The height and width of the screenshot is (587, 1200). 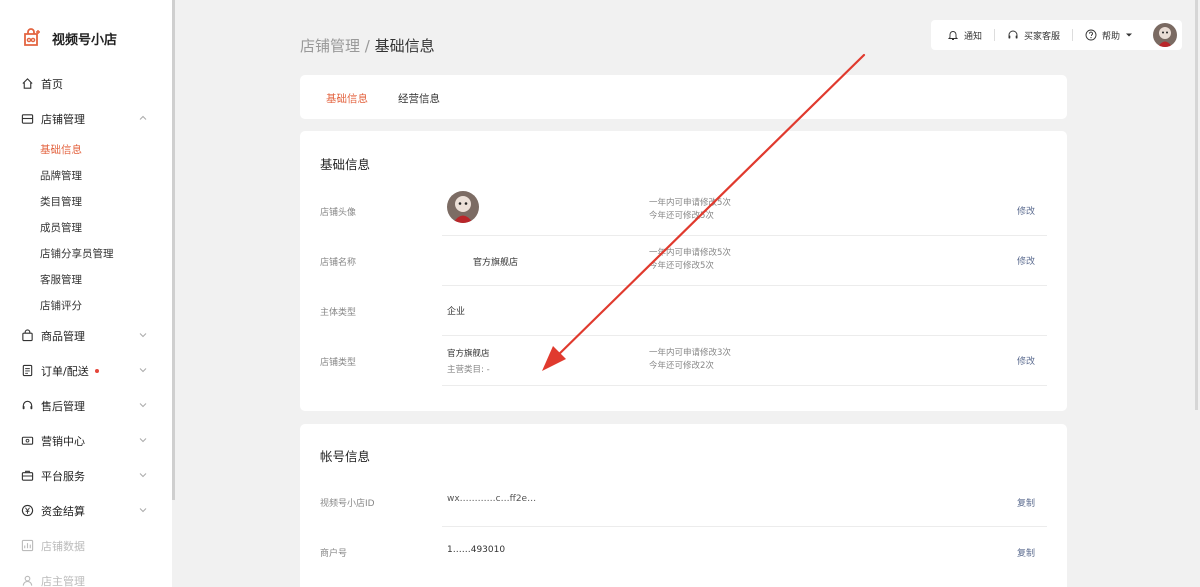 I want to click on edit-avatar-link: 修改, so click(x=1026, y=210).